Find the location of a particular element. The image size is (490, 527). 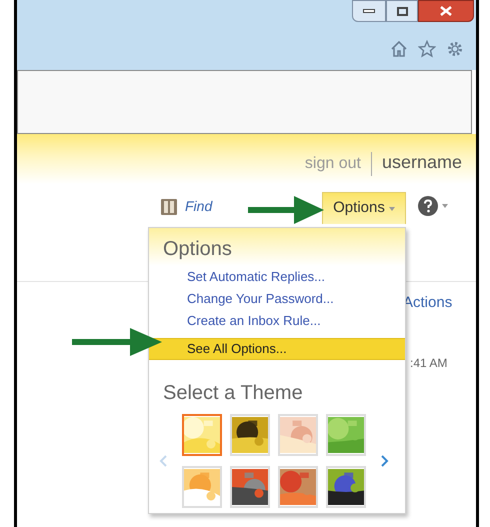

home-icon is located at coordinates (399, 49).